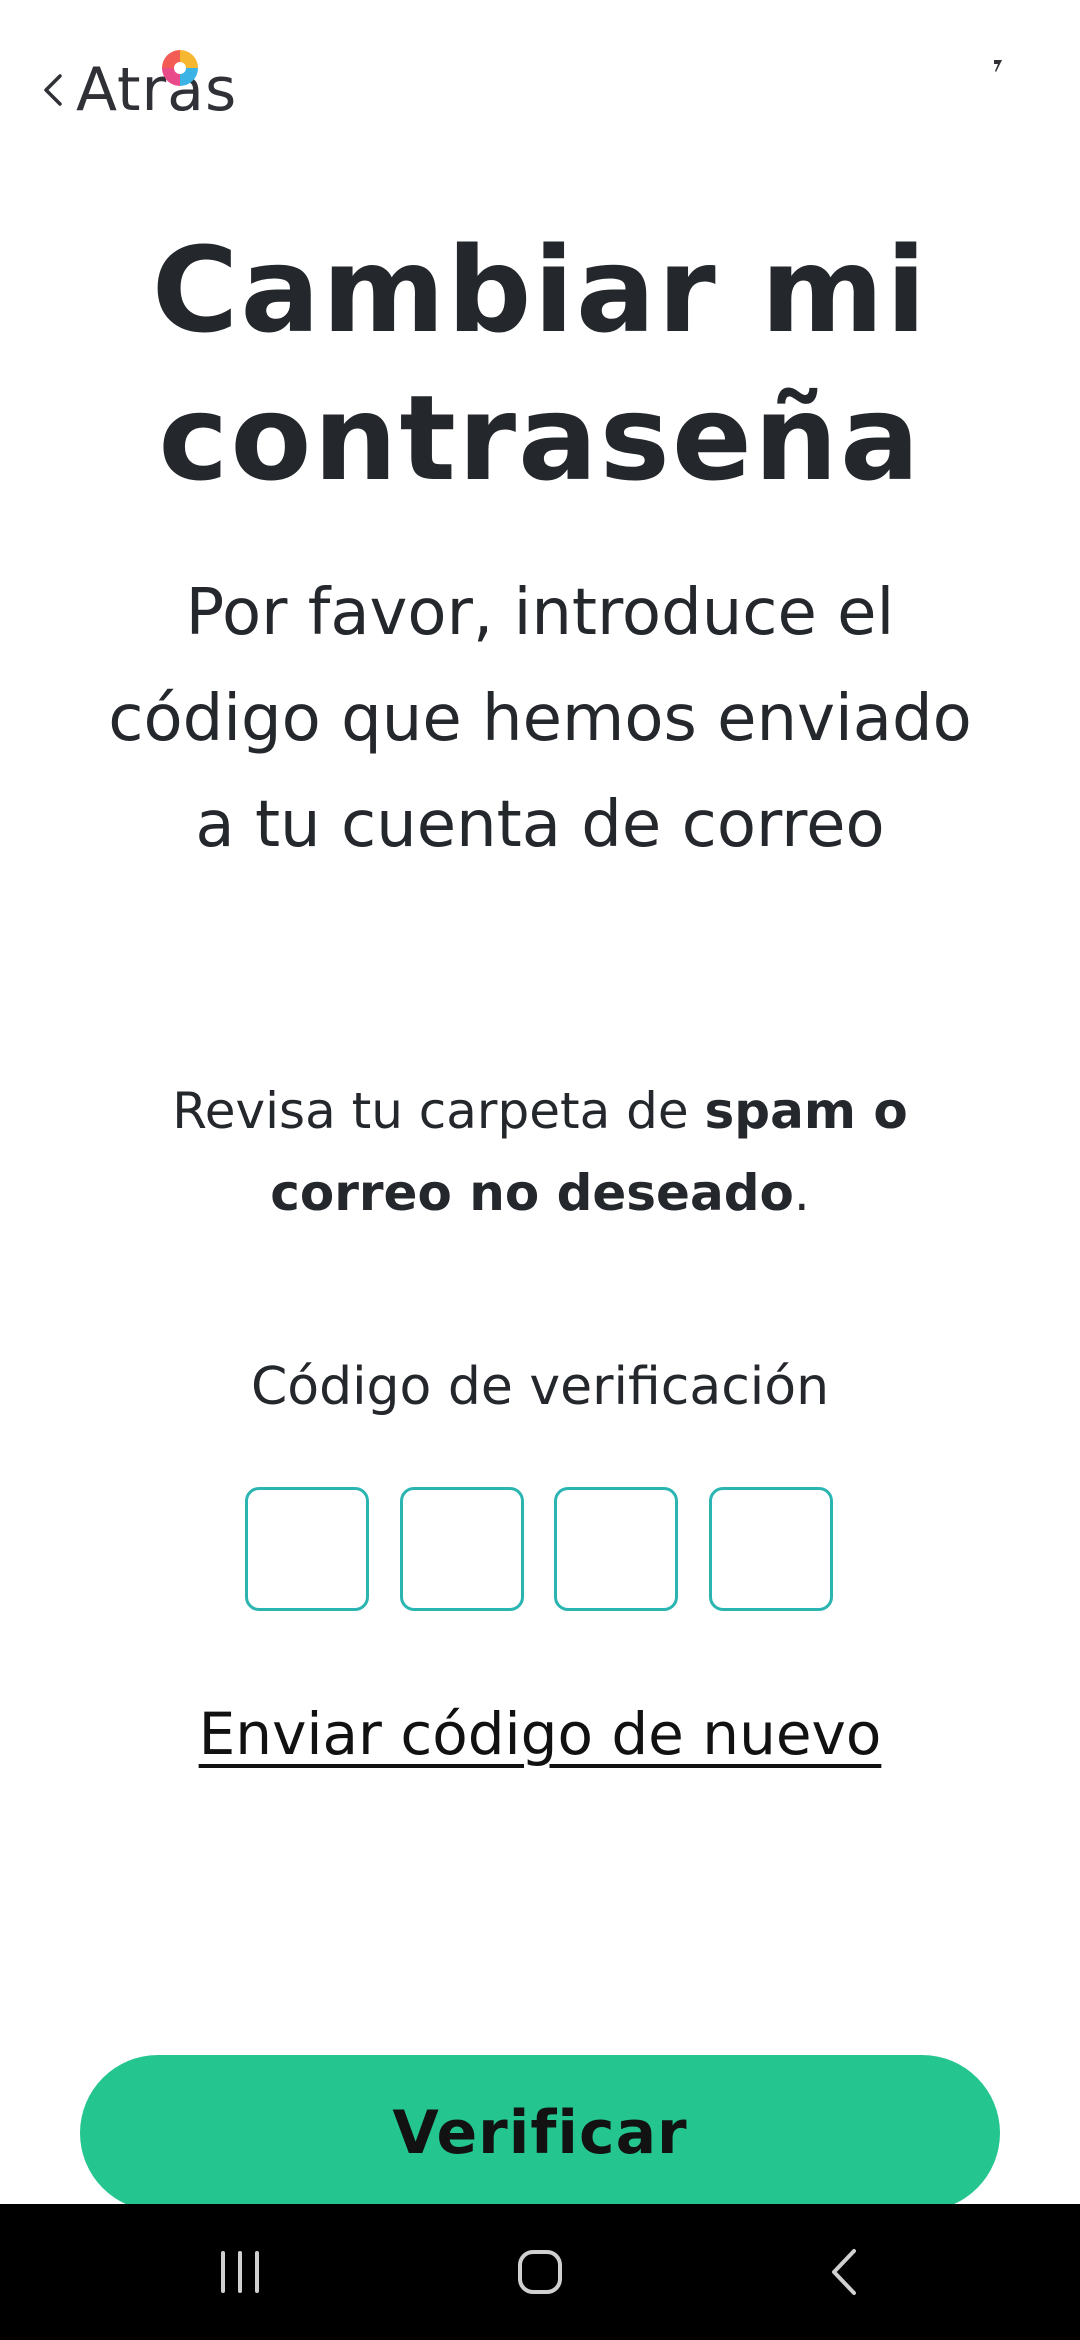  What do you see at coordinates (801, 1193) in the screenshot?
I see `spam-note-suffix: .` at bounding box center [801, 1193].